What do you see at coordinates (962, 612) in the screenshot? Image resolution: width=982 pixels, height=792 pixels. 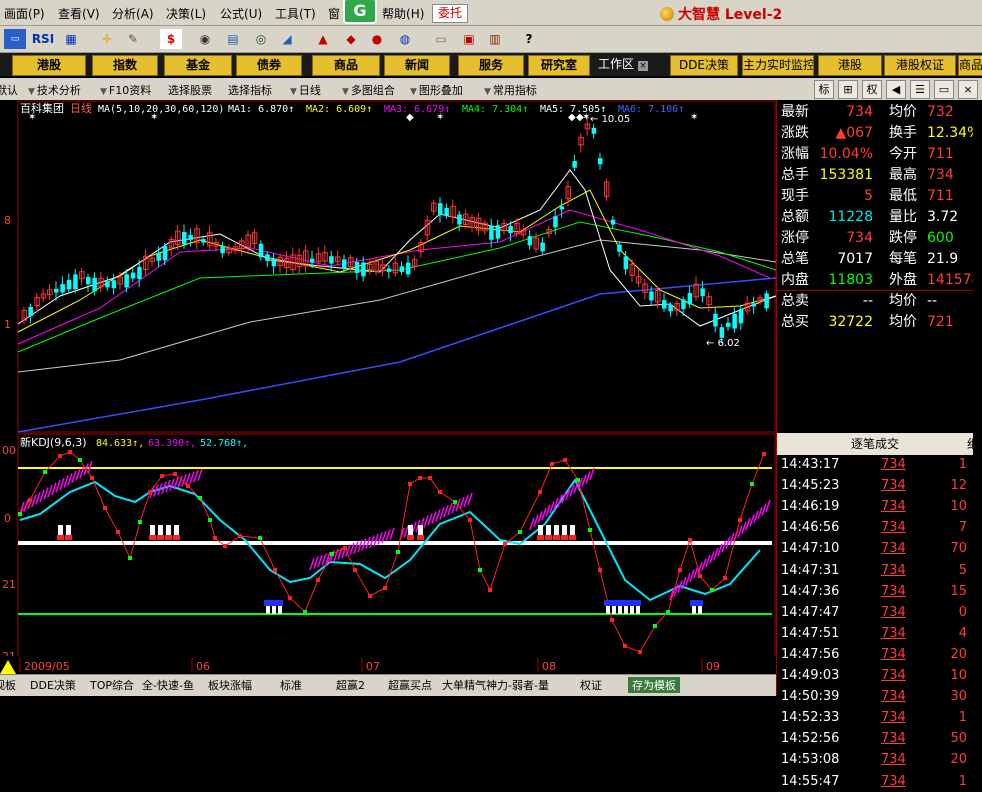 I see `trade-volume: 0` at bounding box center [962, 612].